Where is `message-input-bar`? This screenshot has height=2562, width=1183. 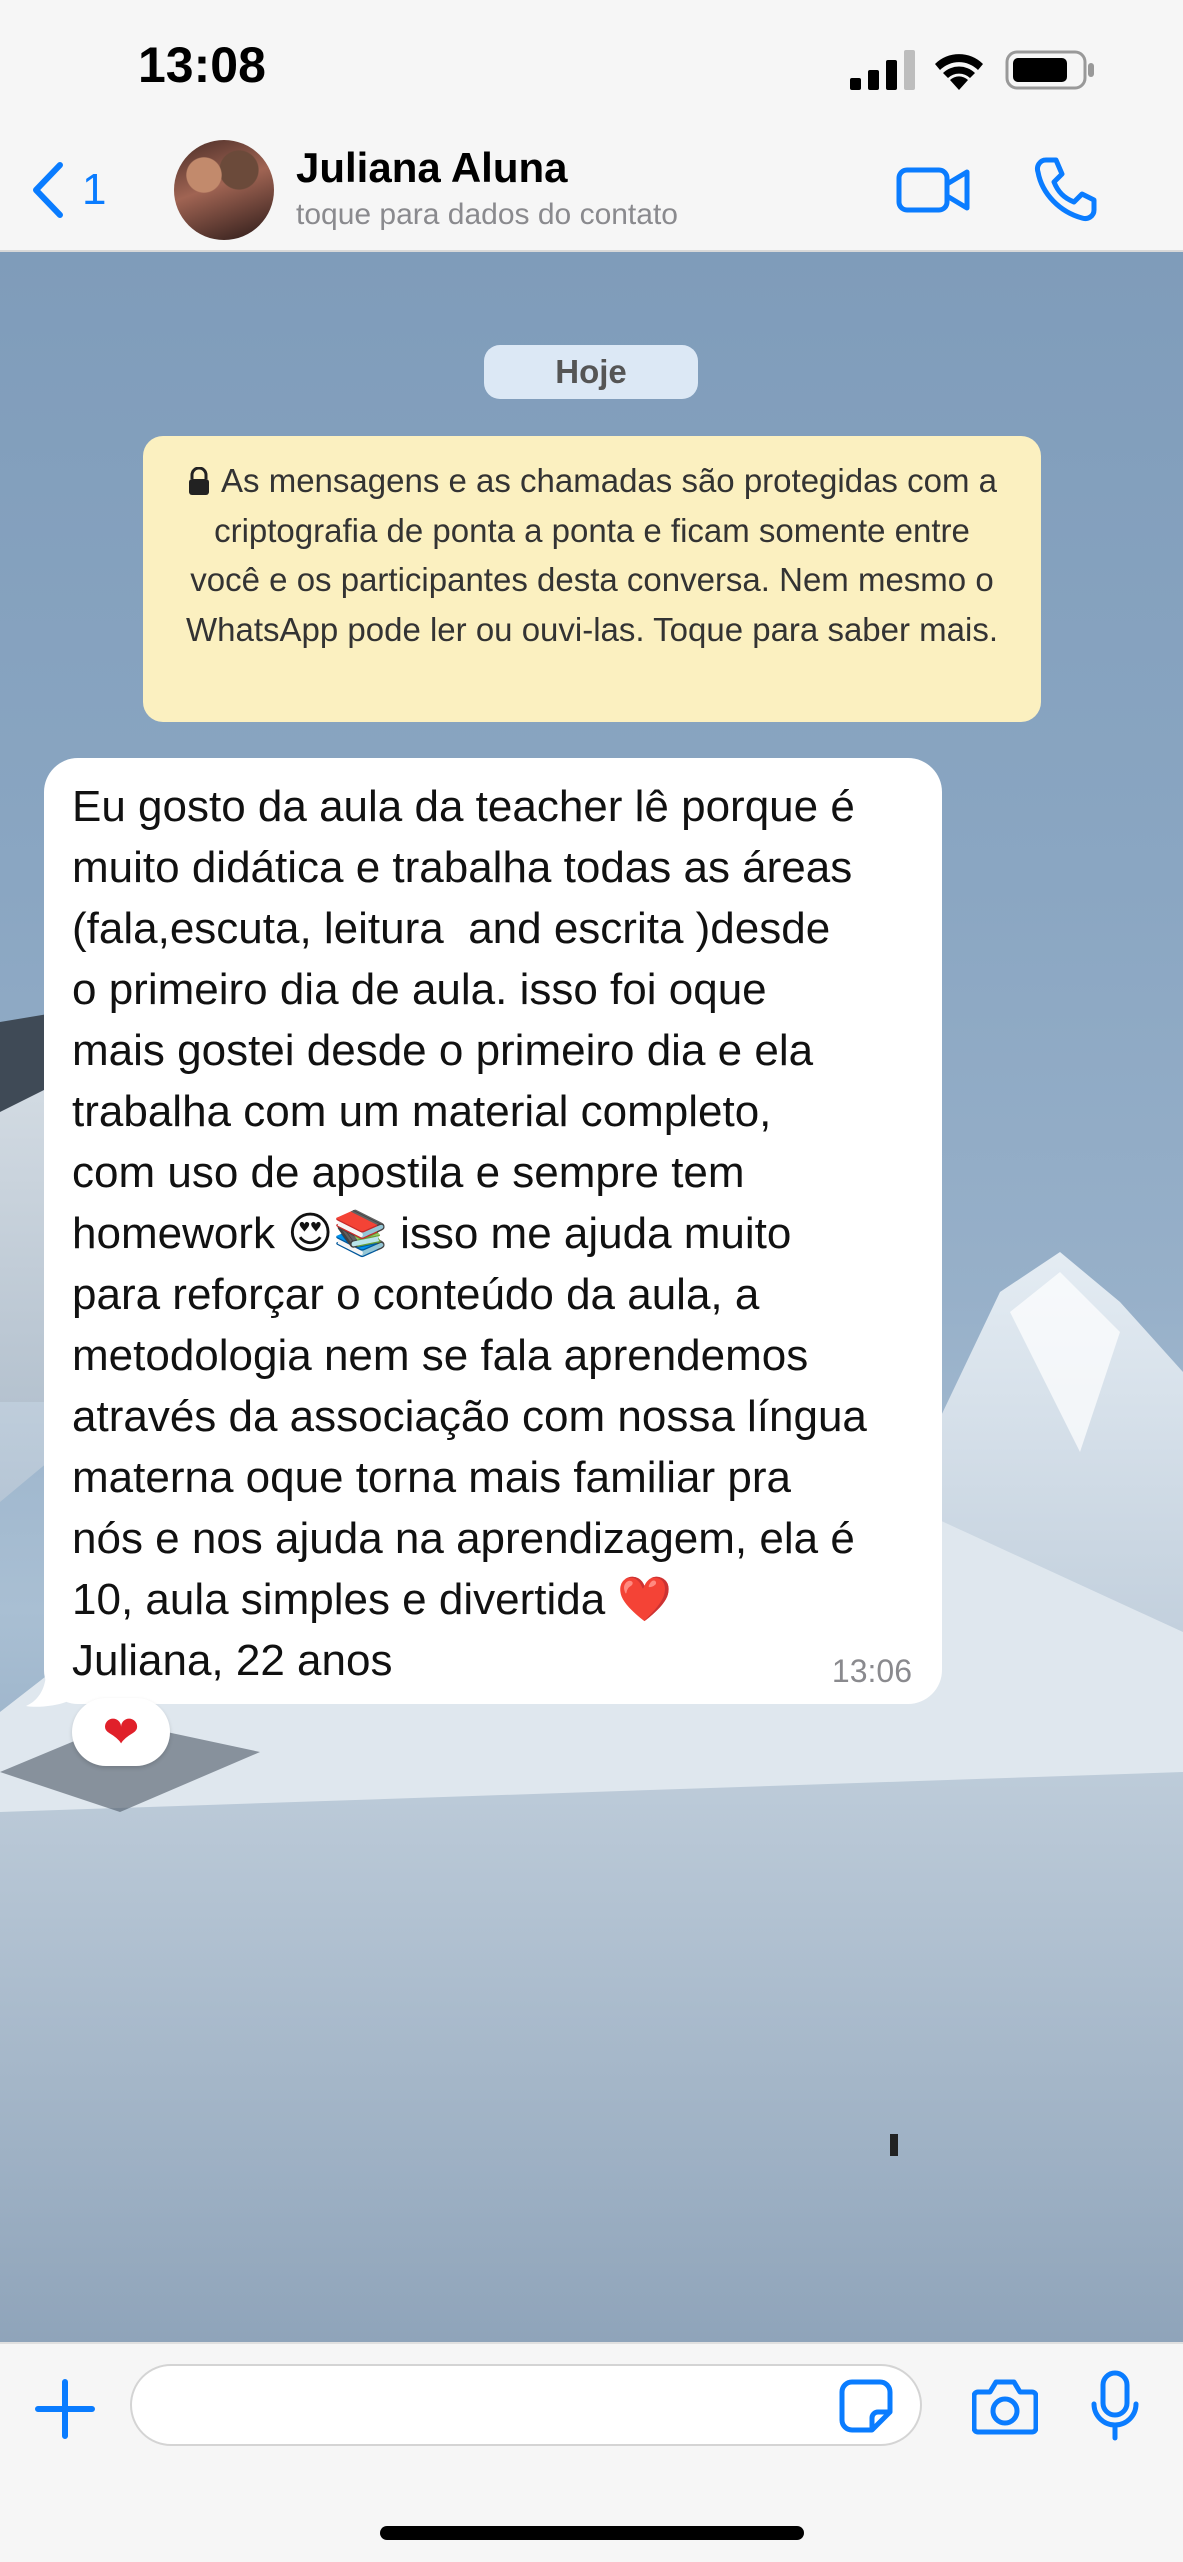 message-input-bar is located at coordinates (591, 2452).